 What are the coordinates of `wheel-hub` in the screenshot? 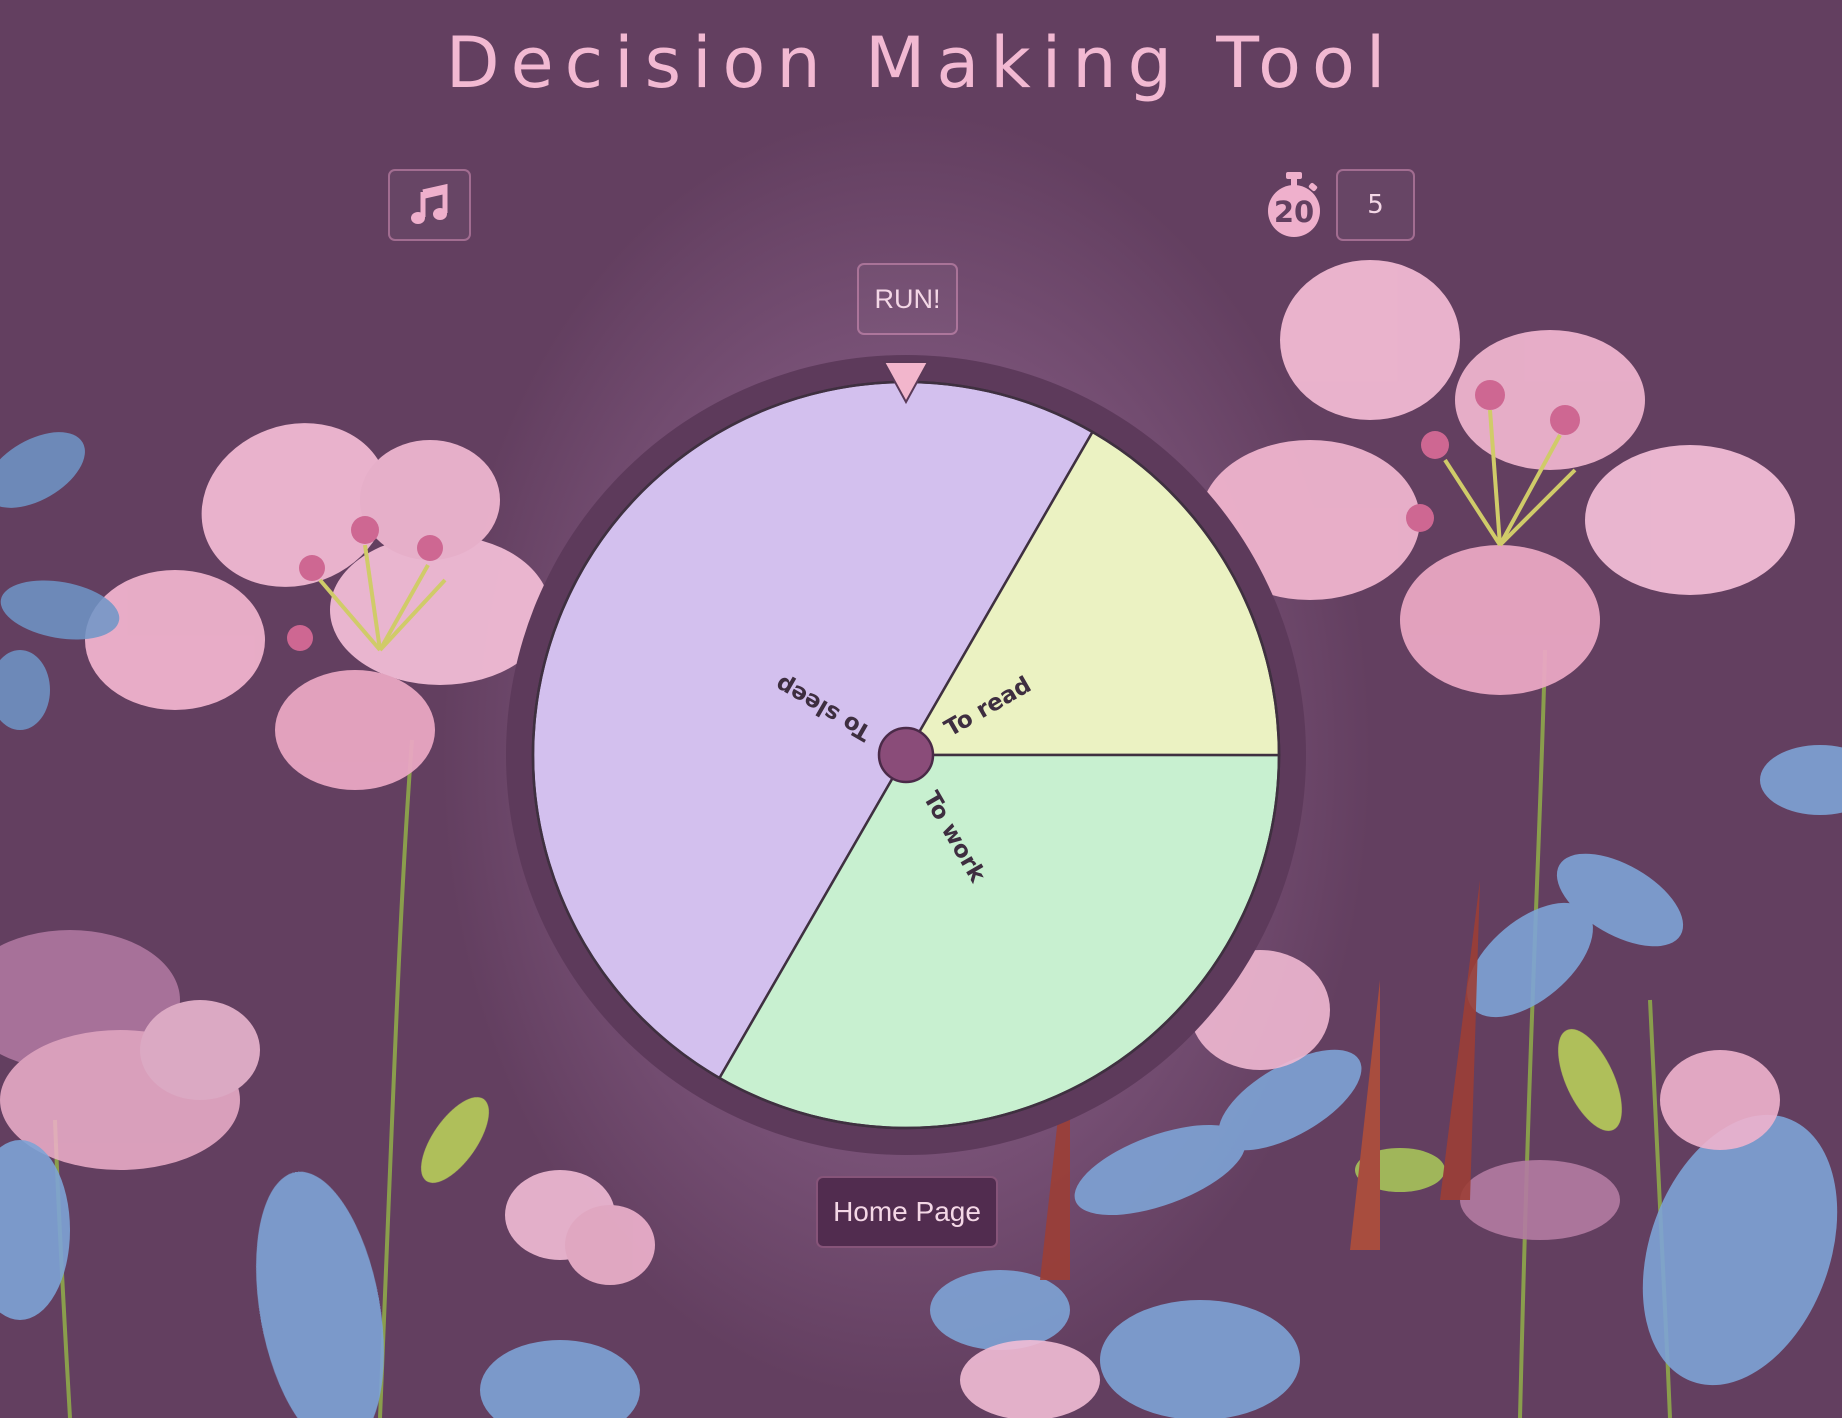 It's located at (906, 755).